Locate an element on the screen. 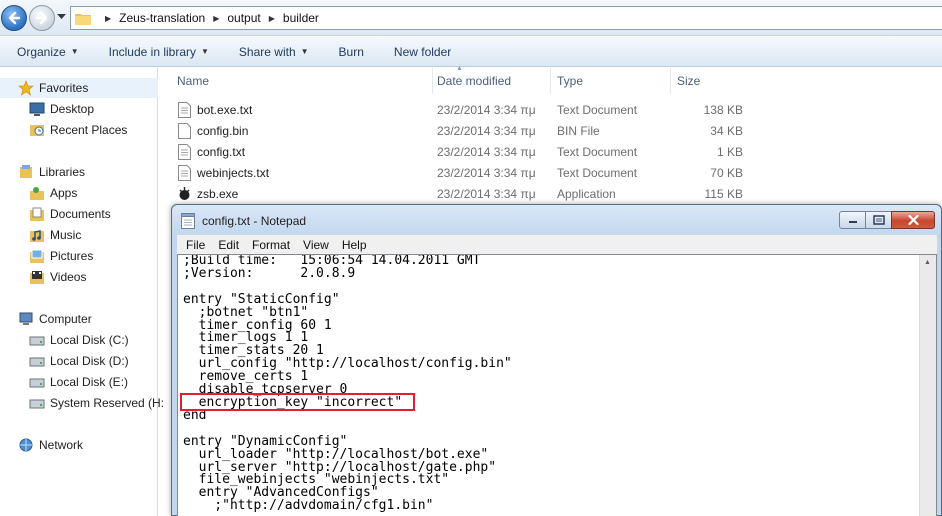 This screenshot has height=516, width=942. scroll-up-icon: ▲ is located at coordinates (927, 262).